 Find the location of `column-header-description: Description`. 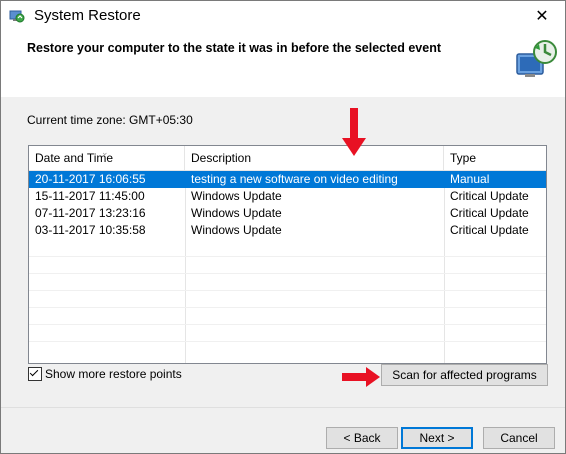

column-header-description: Description is located at coordinates (314, 158).